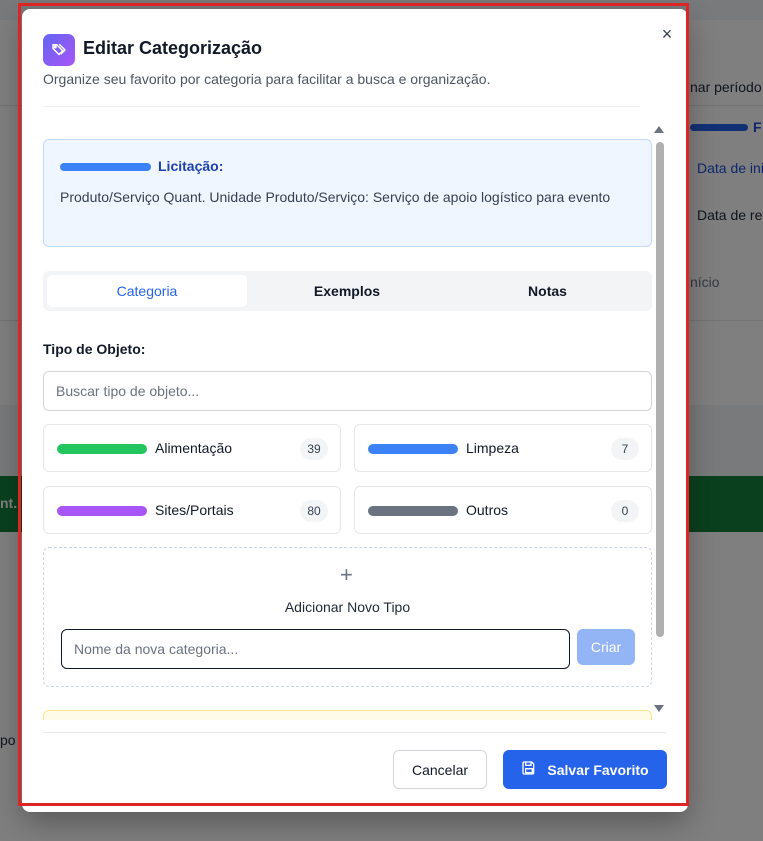 Image resolution: width=763 pixels, height=841 pixels. I want to click on scrollbar-thumb, so click(660, 389).